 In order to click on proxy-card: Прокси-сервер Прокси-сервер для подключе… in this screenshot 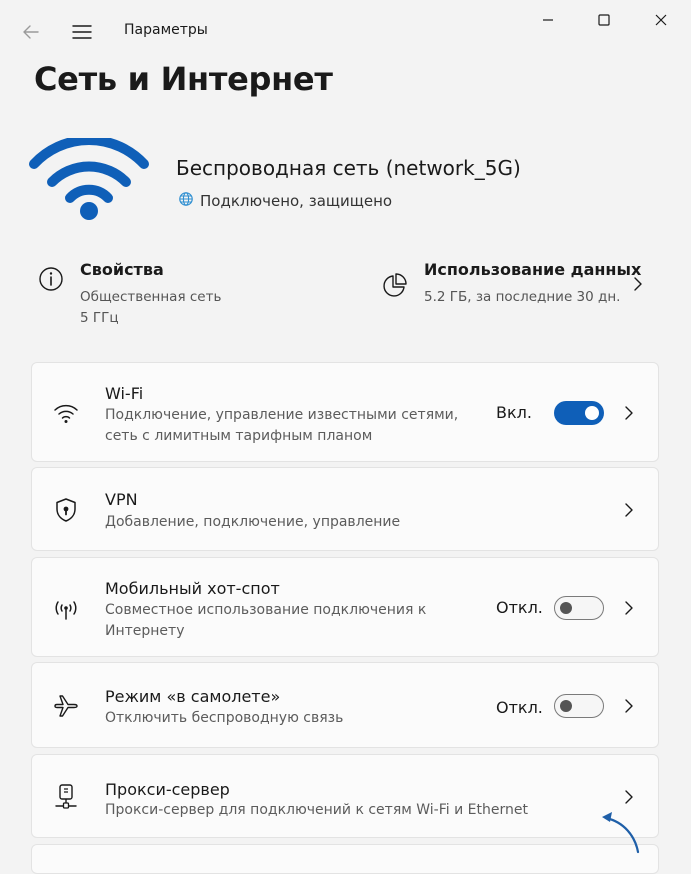, I will do `click(345, 796)`.